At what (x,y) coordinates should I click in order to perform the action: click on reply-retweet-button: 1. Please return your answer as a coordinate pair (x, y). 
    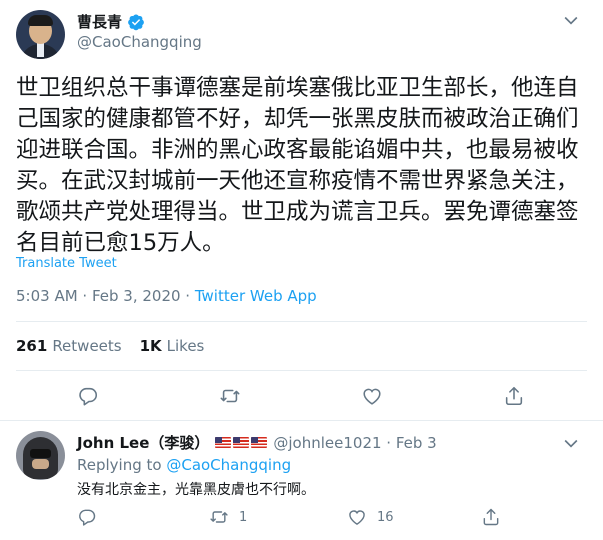
    Looking at the image, I should click on (228, 517).